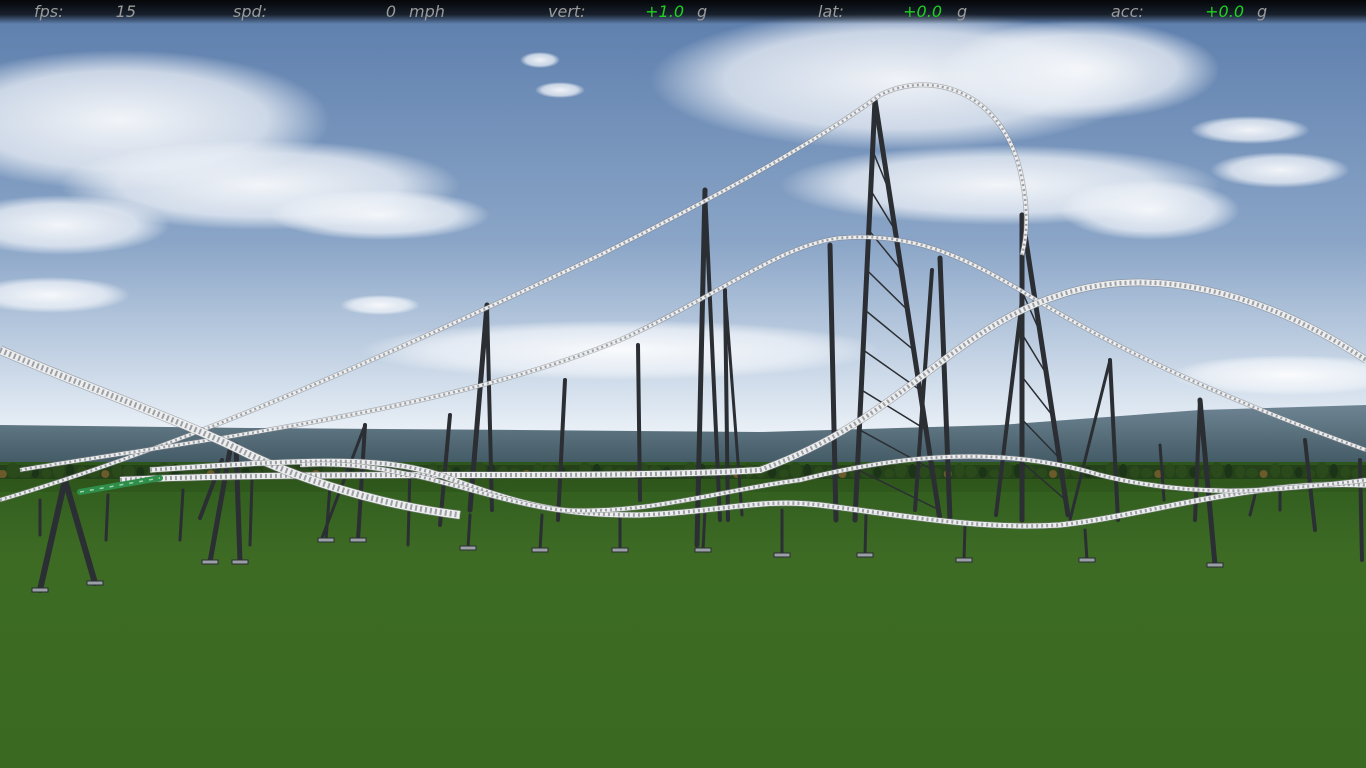 Image resolution: width=1366 pixels, height=768 pixels. What do you see at coordinates (922, 11) in the screenshot?
I see `lateral-g-value: +0.0` at bounding box center [922, 11].